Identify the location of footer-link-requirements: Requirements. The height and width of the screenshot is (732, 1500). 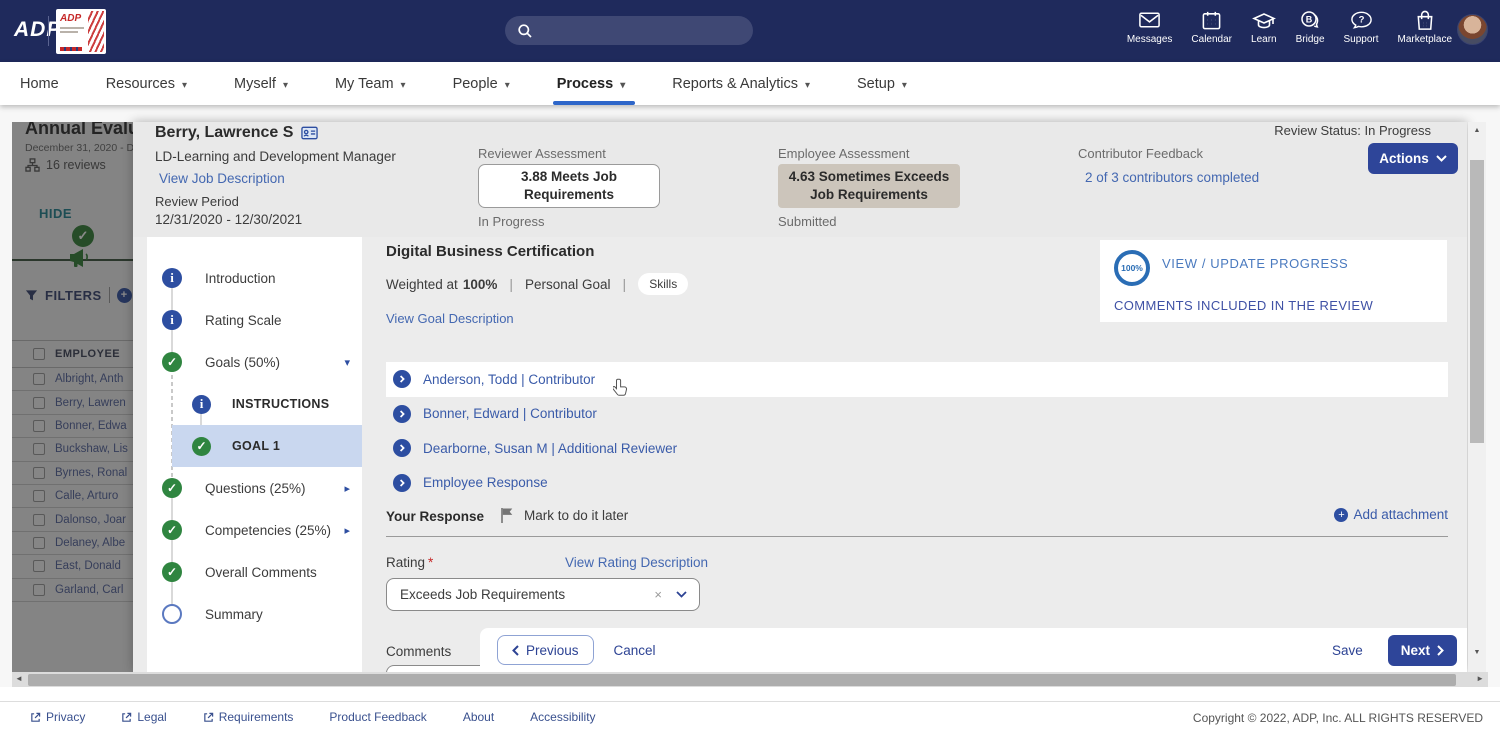
(248, 717).